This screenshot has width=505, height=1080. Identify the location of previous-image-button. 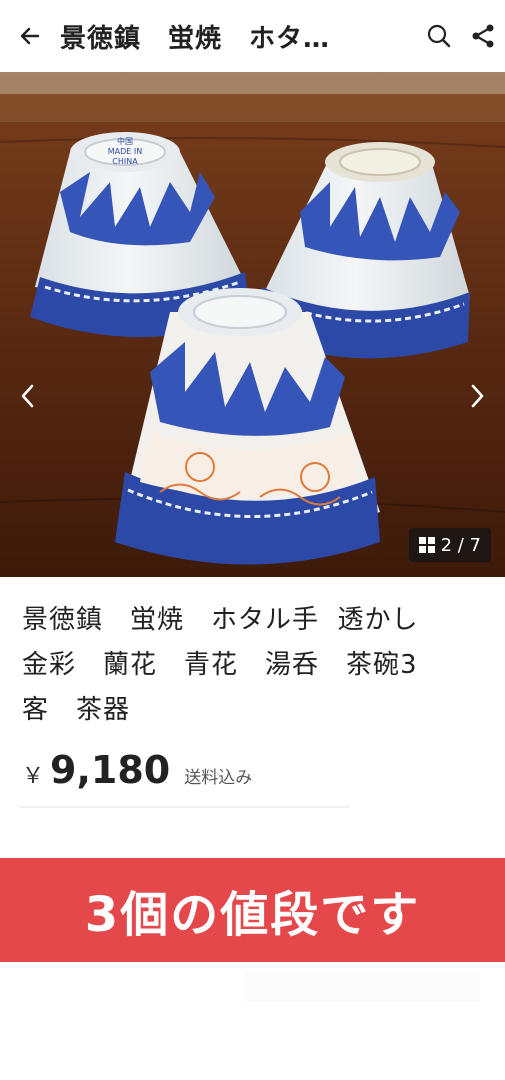
(28, 396).